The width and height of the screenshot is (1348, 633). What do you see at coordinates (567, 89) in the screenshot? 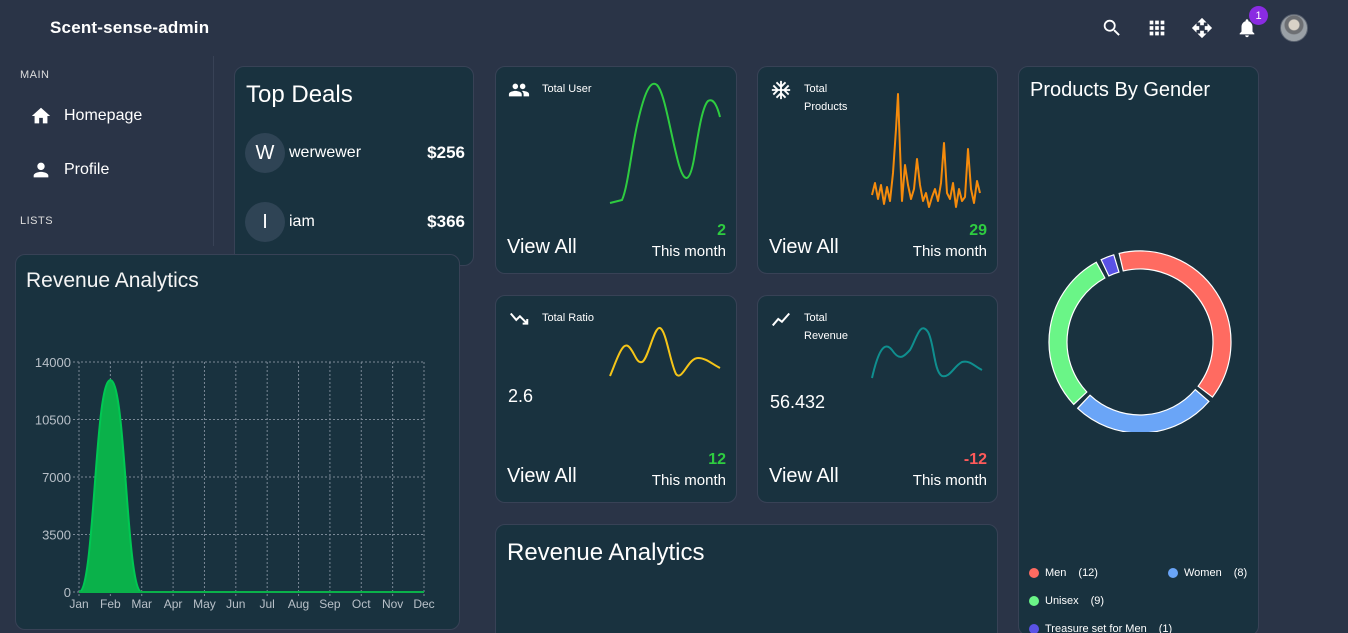
I see `stat-label: Total User` at bounding box center [567, 89].